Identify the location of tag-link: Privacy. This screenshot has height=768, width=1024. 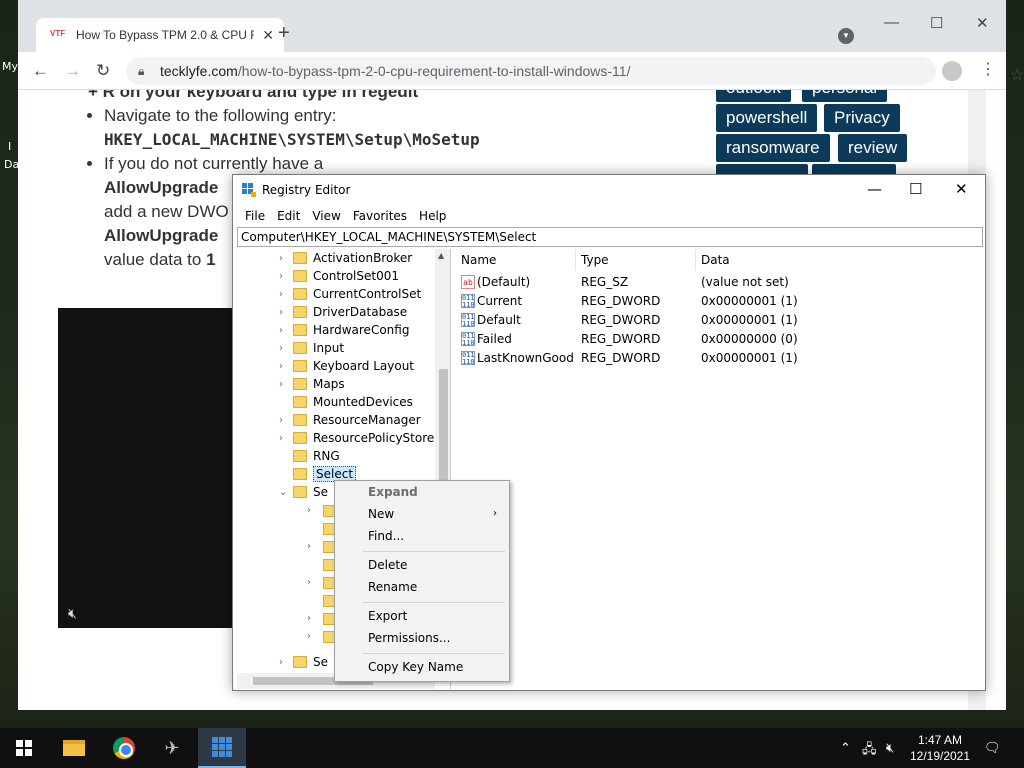
(862, 118).